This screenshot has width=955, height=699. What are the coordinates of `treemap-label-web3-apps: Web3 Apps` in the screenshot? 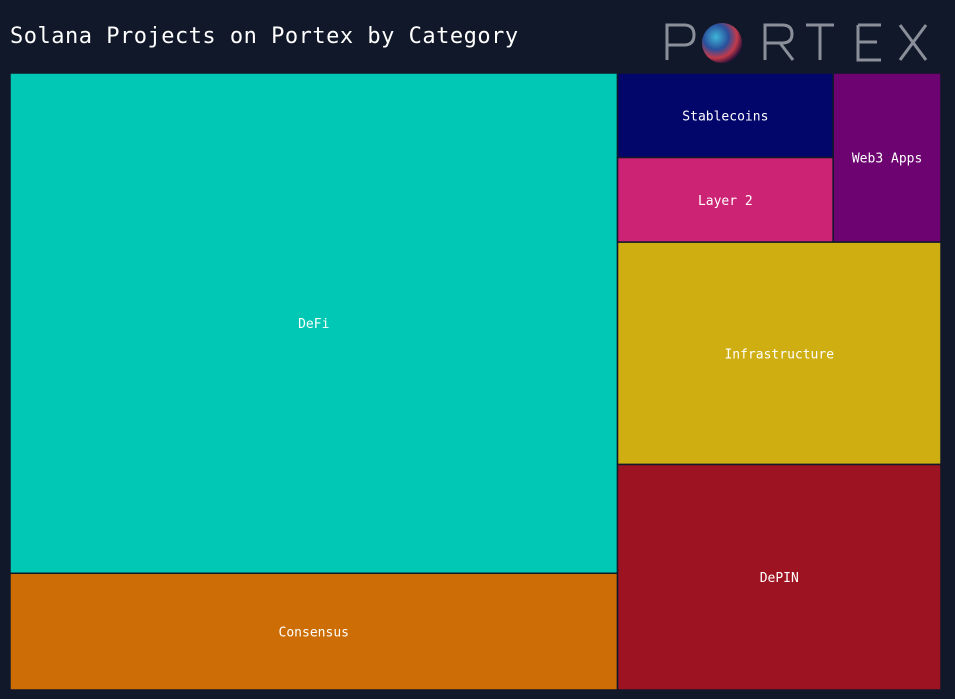 It's located at (887, 159).